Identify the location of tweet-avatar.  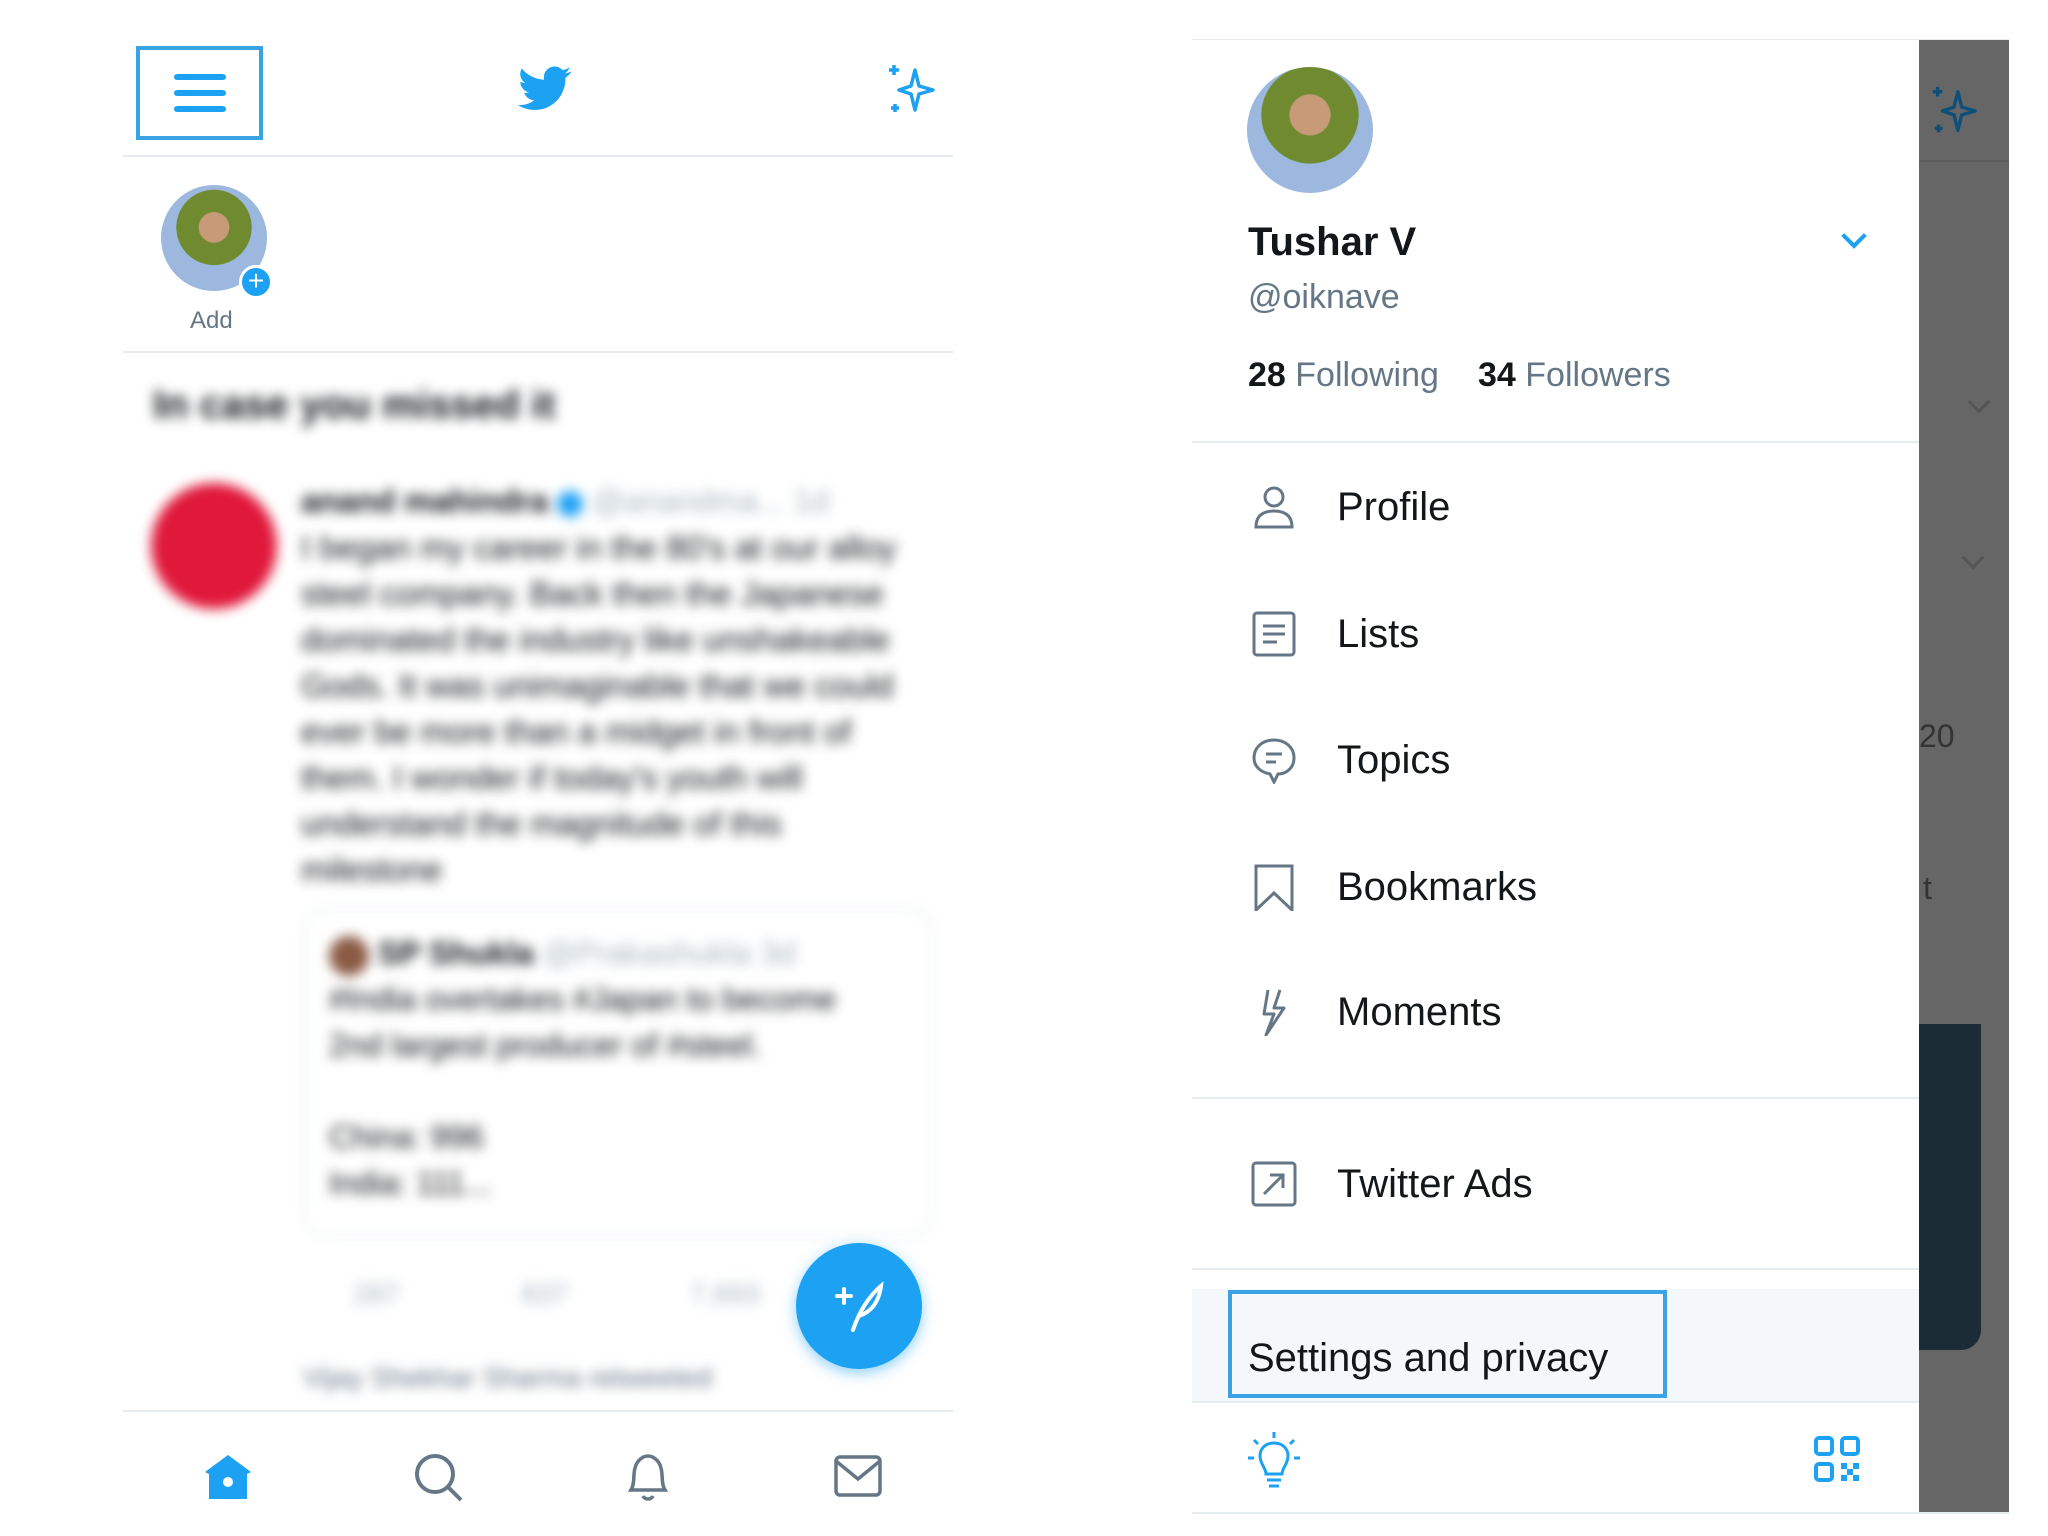
(214, 546).